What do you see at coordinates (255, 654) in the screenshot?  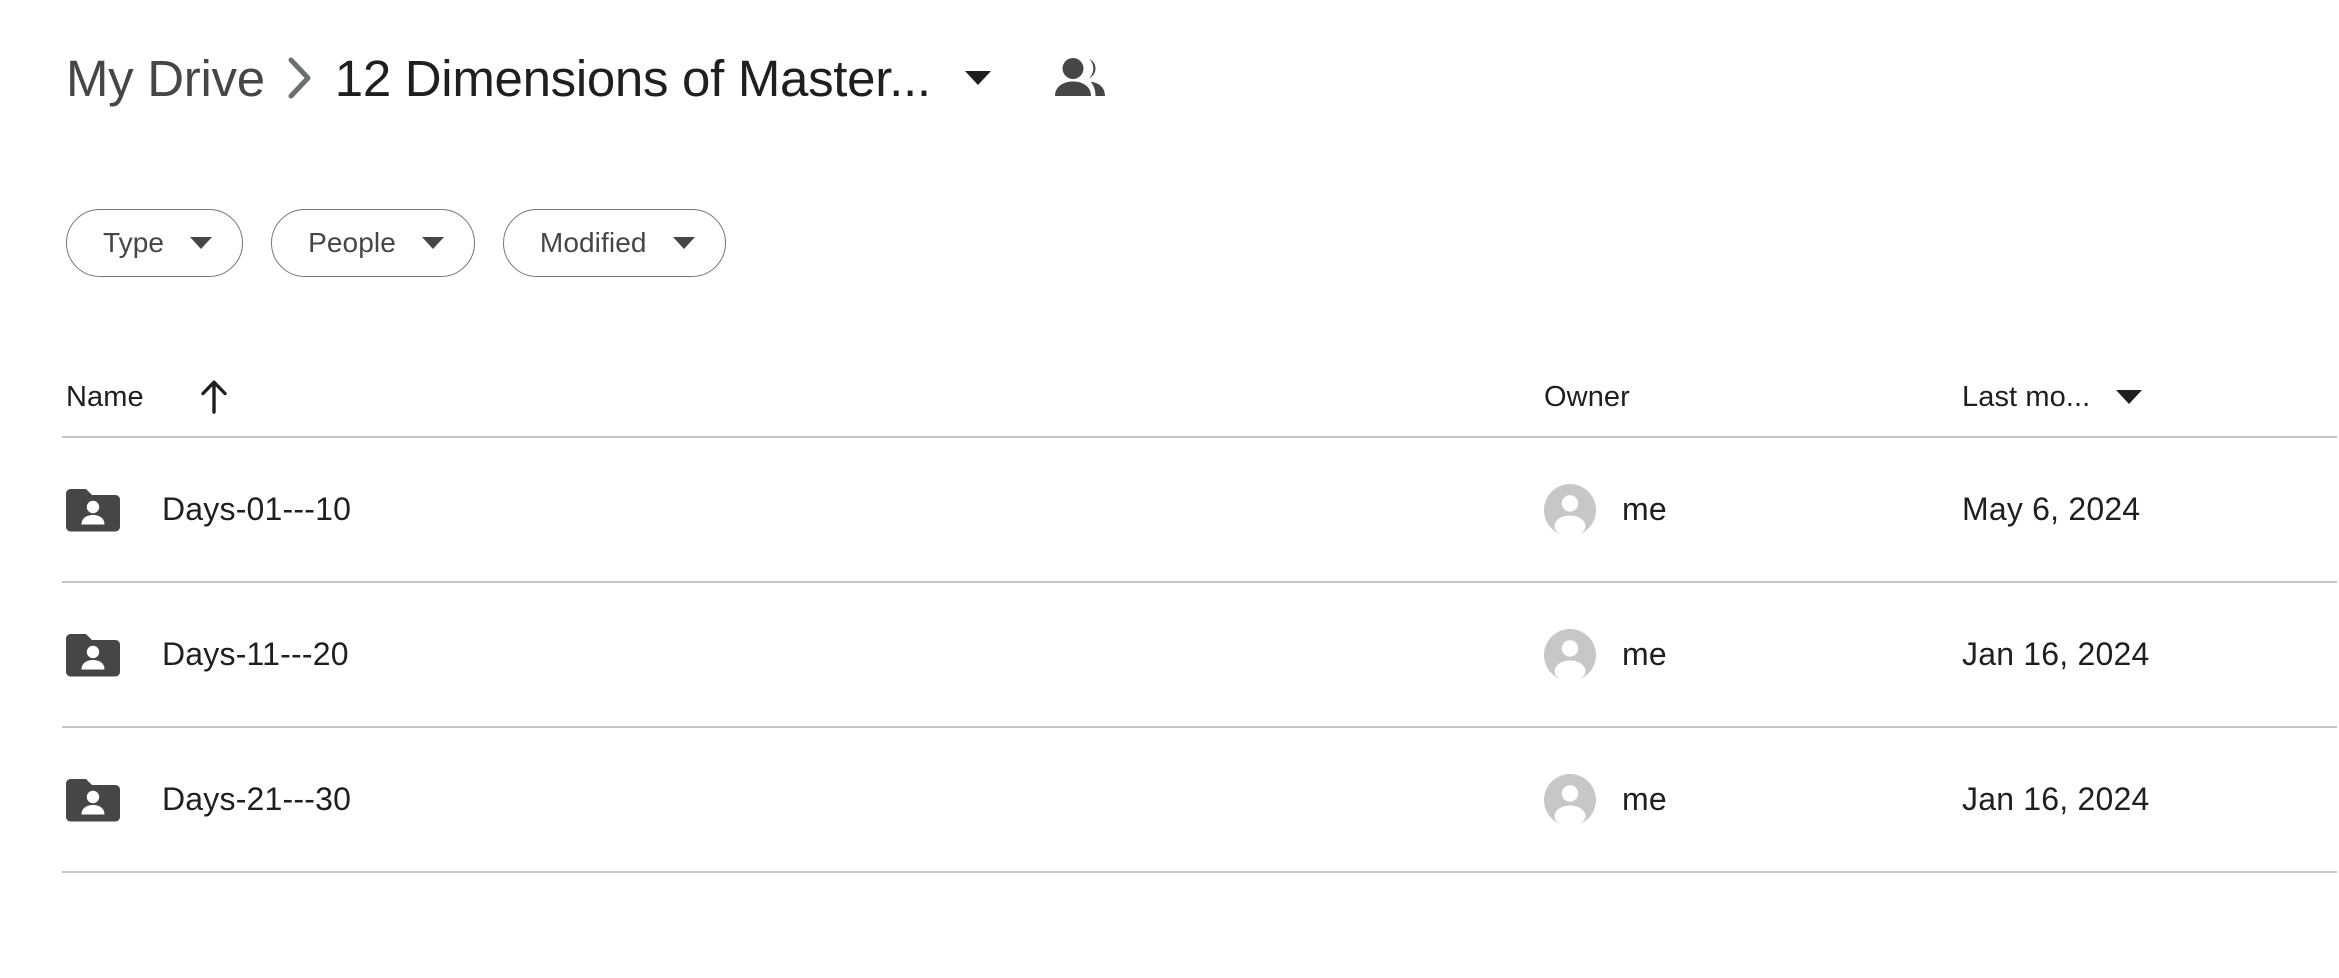 I see `file-name-label: Days-11---20` at bounding box center [255, 654].